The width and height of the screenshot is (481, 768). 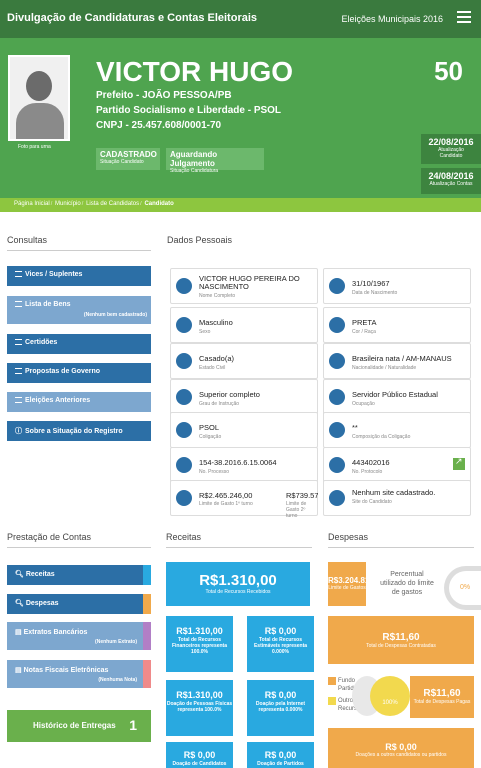 I want to click on gender-icon, so click(x=184, y=325).